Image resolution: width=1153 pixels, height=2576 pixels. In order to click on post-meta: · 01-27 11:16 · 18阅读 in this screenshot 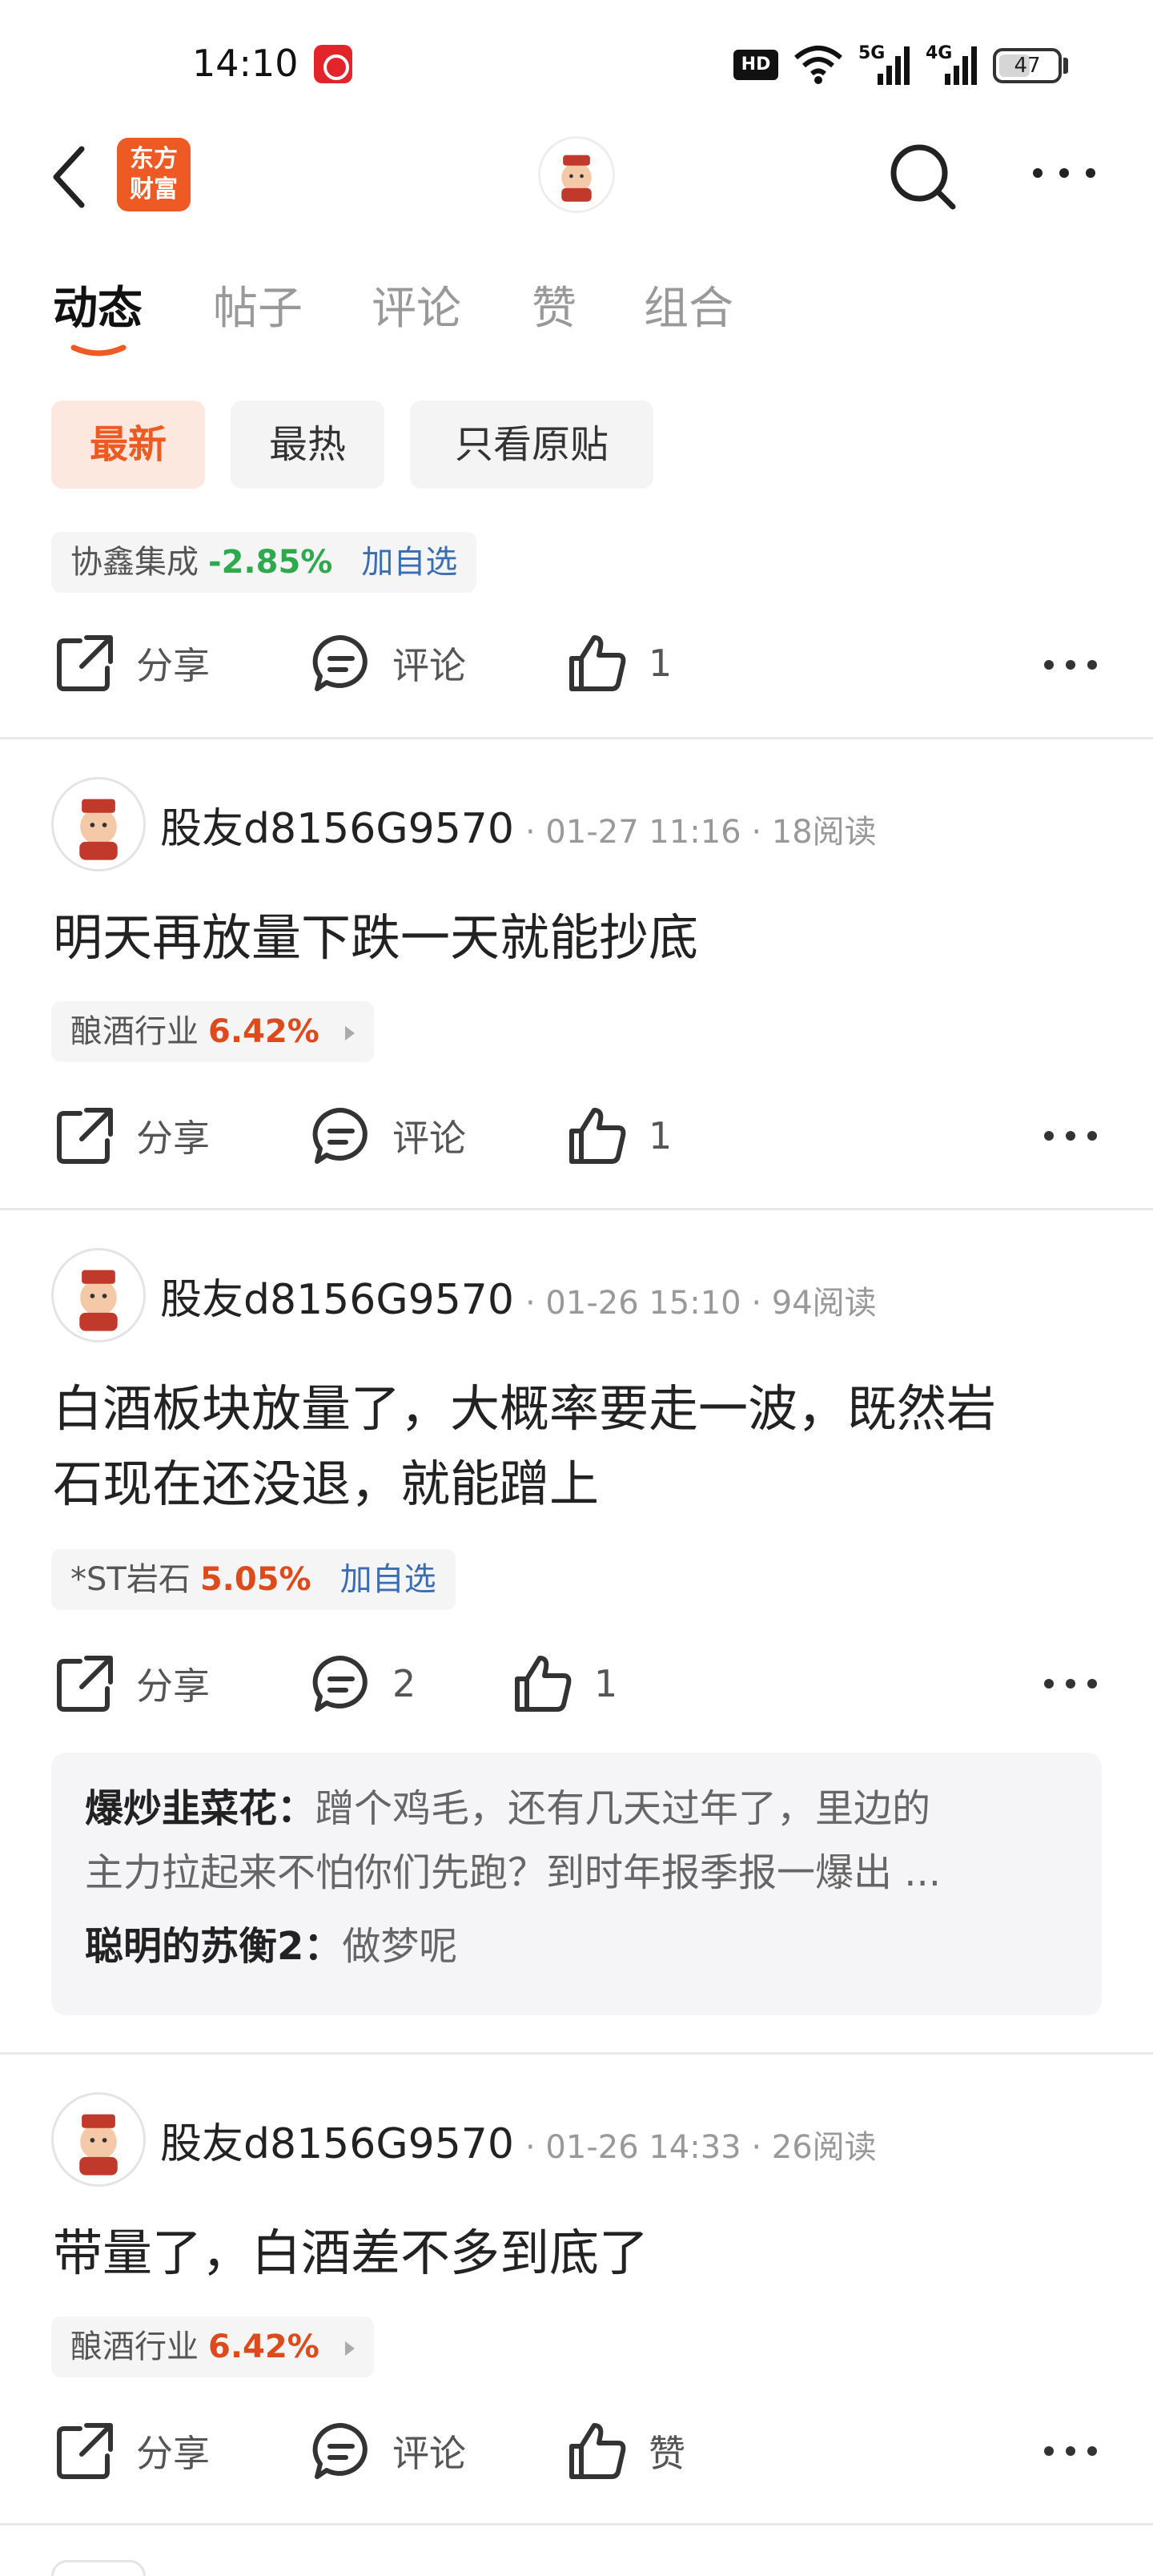, I will do `click(701, 832)`.